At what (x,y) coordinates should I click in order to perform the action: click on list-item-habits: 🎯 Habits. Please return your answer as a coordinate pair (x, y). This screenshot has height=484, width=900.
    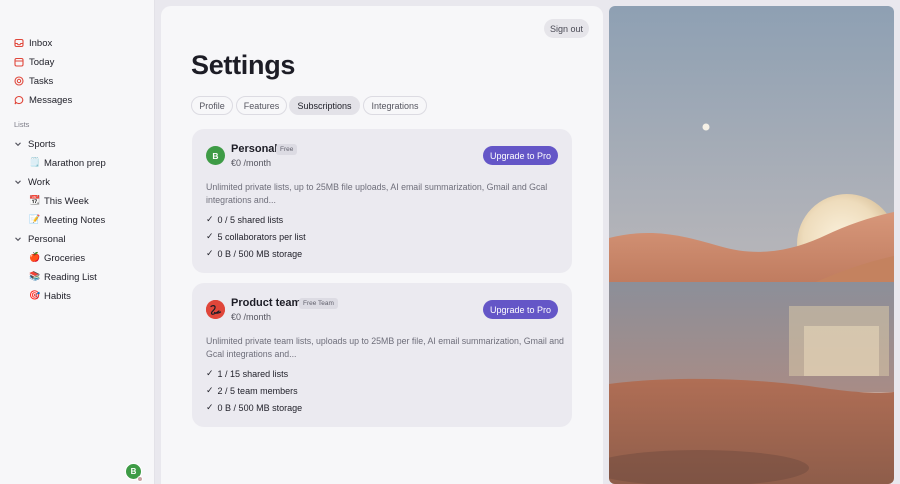
    Looking at the image, I should click on (50, 296).